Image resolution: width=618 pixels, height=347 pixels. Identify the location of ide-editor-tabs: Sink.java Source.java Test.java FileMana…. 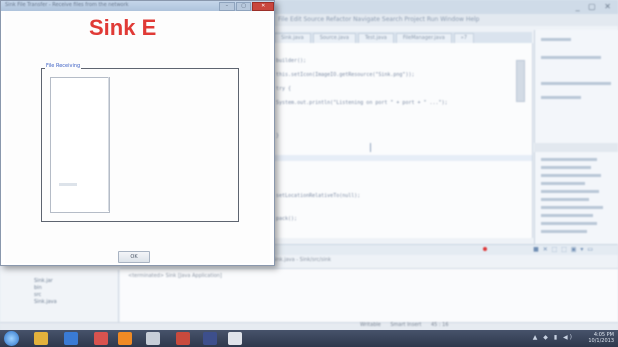
(401, 38).